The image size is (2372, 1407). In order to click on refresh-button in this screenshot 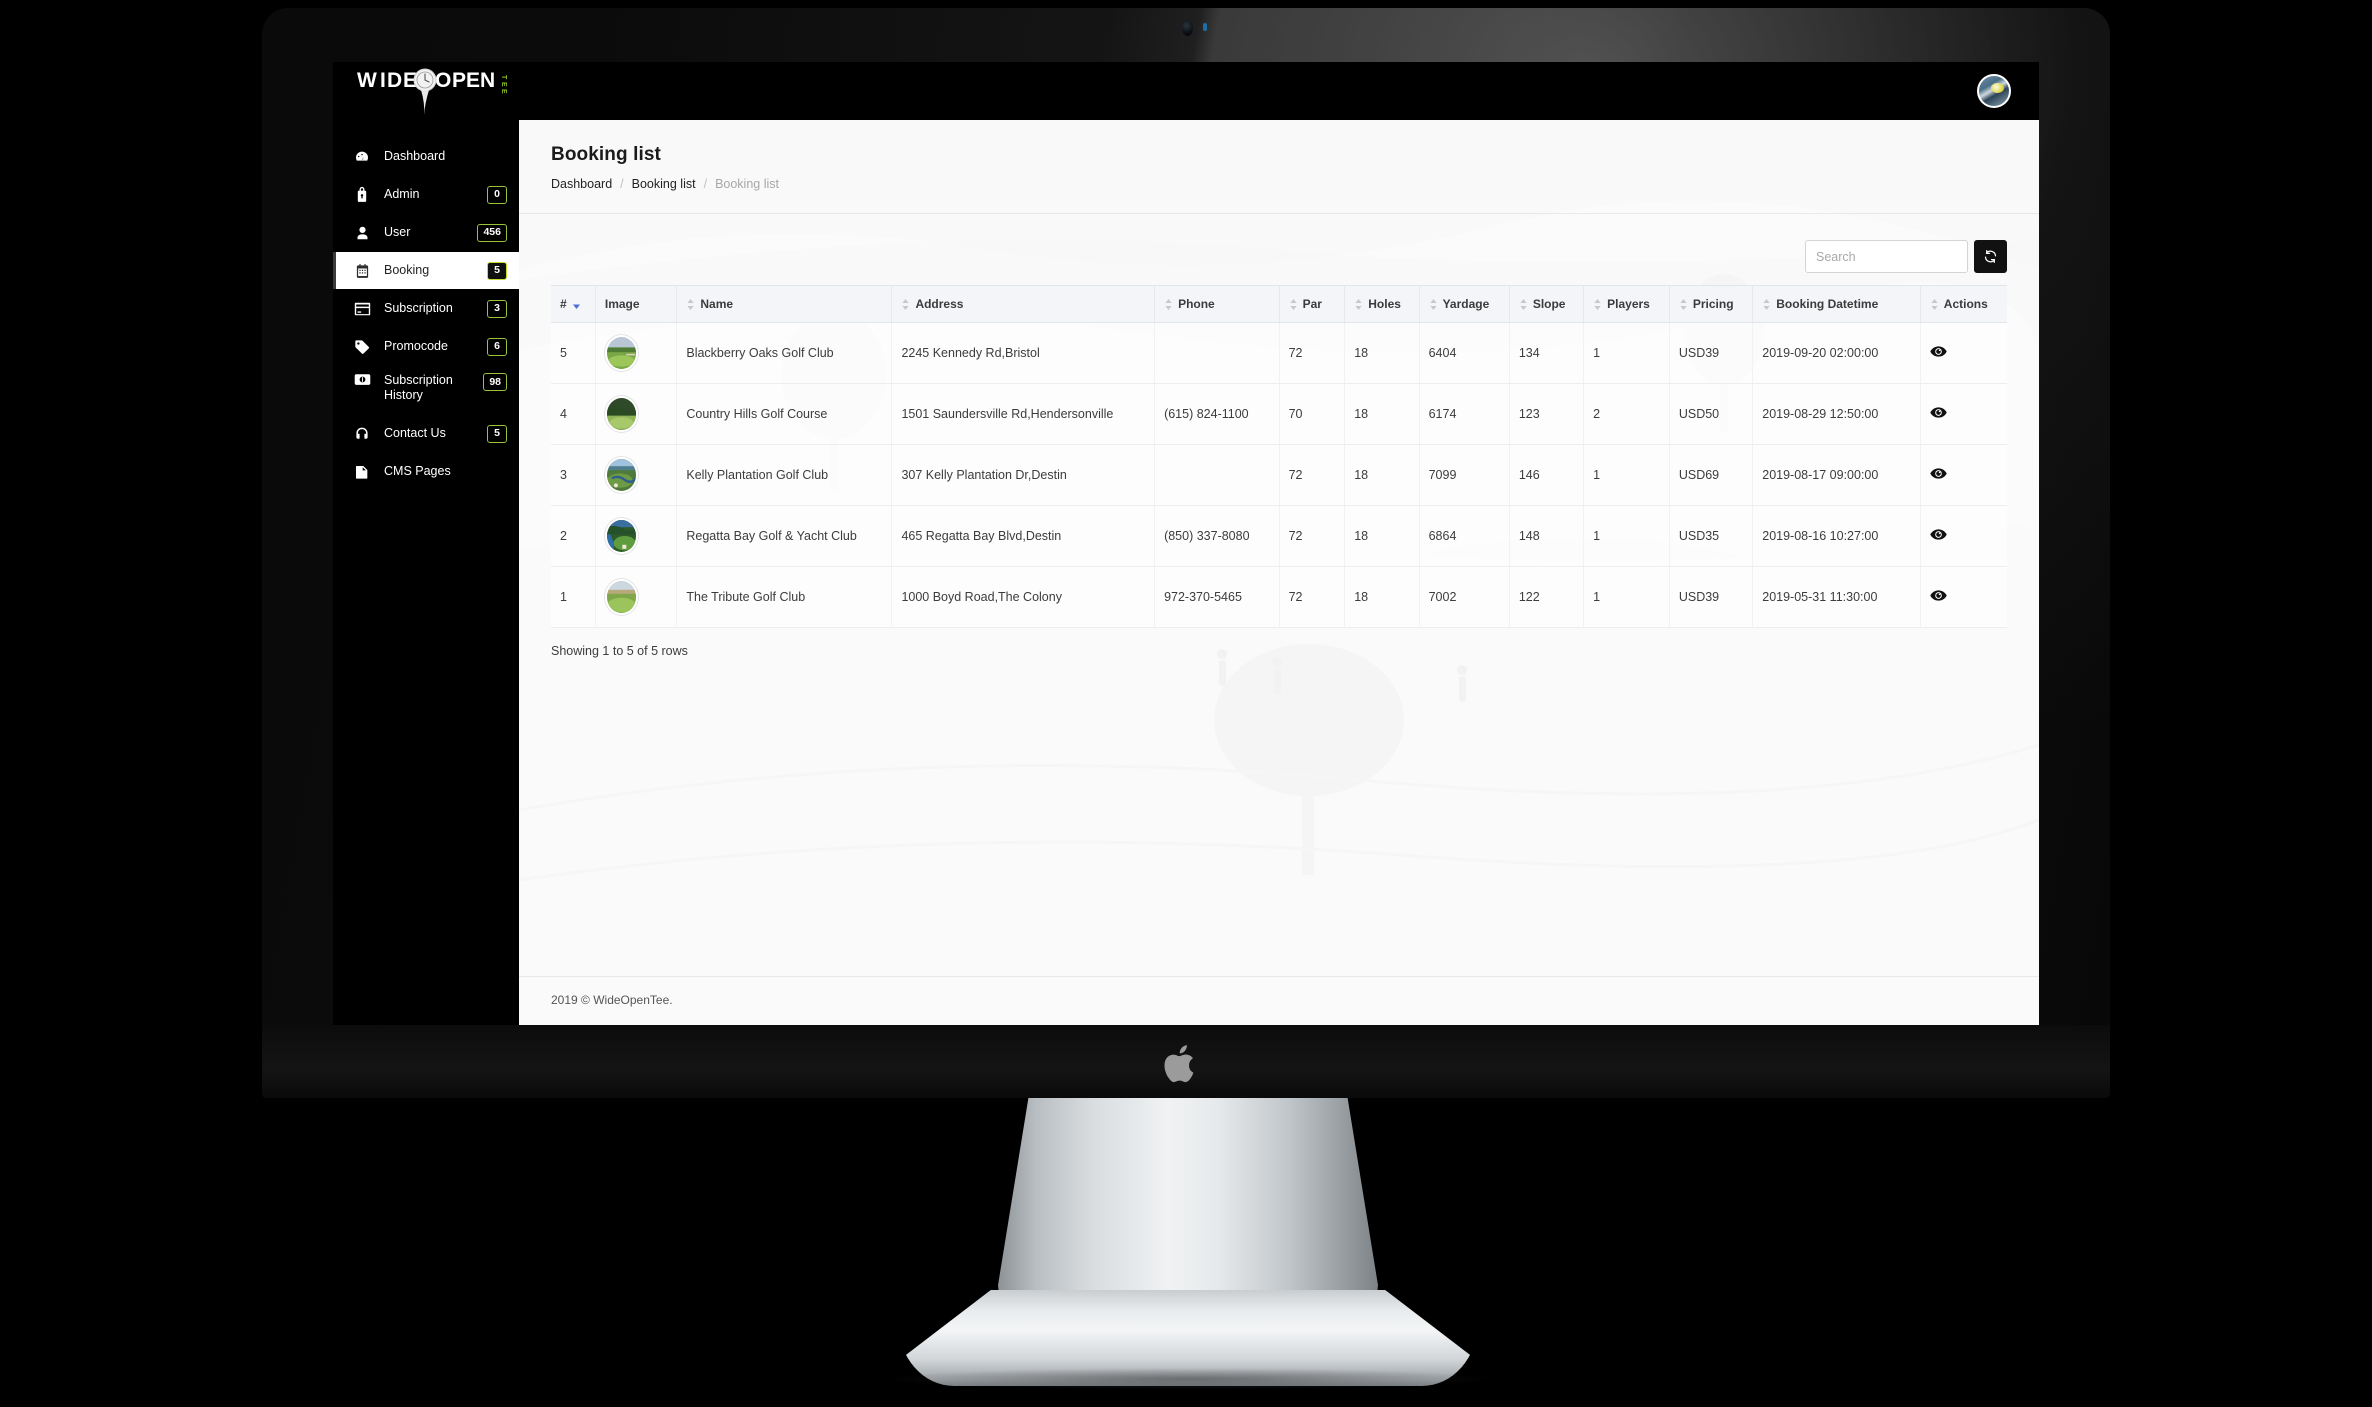, I will do `click(1990, 256)`.